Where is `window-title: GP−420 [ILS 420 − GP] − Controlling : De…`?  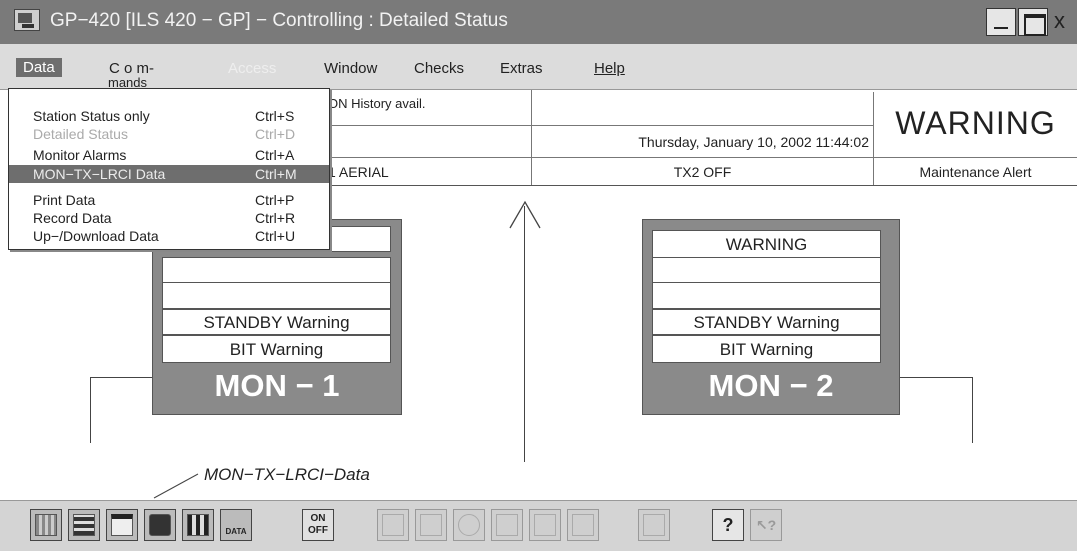 window-title: GP−420 [ILS 420 − GP] − Controlling : De… is located at coordinates (279, 20).